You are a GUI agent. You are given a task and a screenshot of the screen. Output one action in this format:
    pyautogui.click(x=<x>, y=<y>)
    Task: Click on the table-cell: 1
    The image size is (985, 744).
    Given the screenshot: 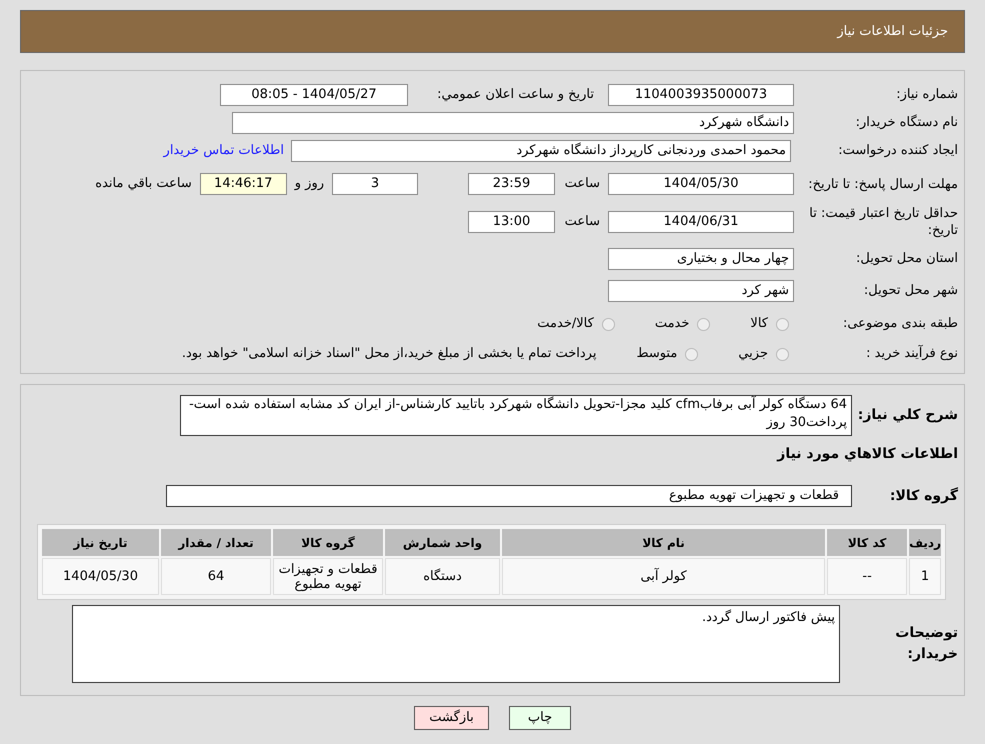 What is the action you would take?
    pyautogui.click(x=925, y=576)
    